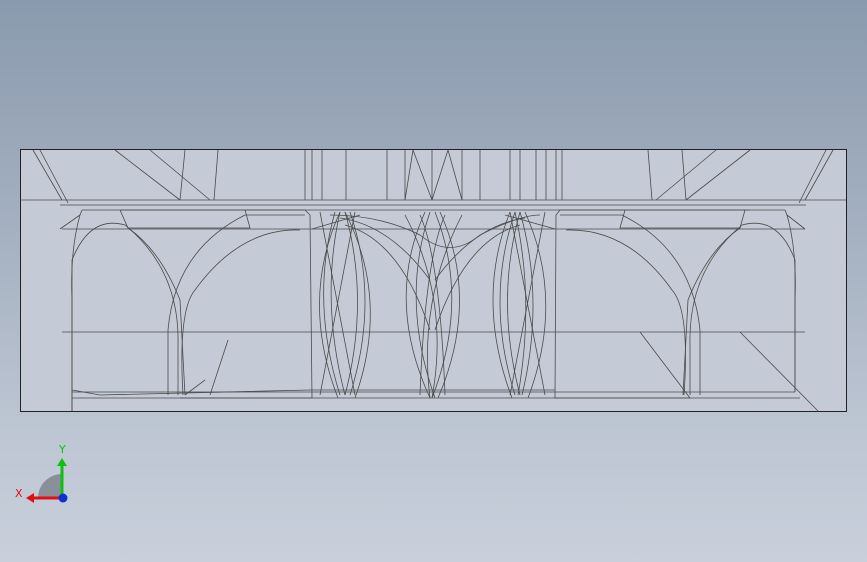 The height and width of the screenshot is (562, 867). Describe the element at coordinates (50, 486) in the screenshot. I see `triad-plane-quarter` at that location.